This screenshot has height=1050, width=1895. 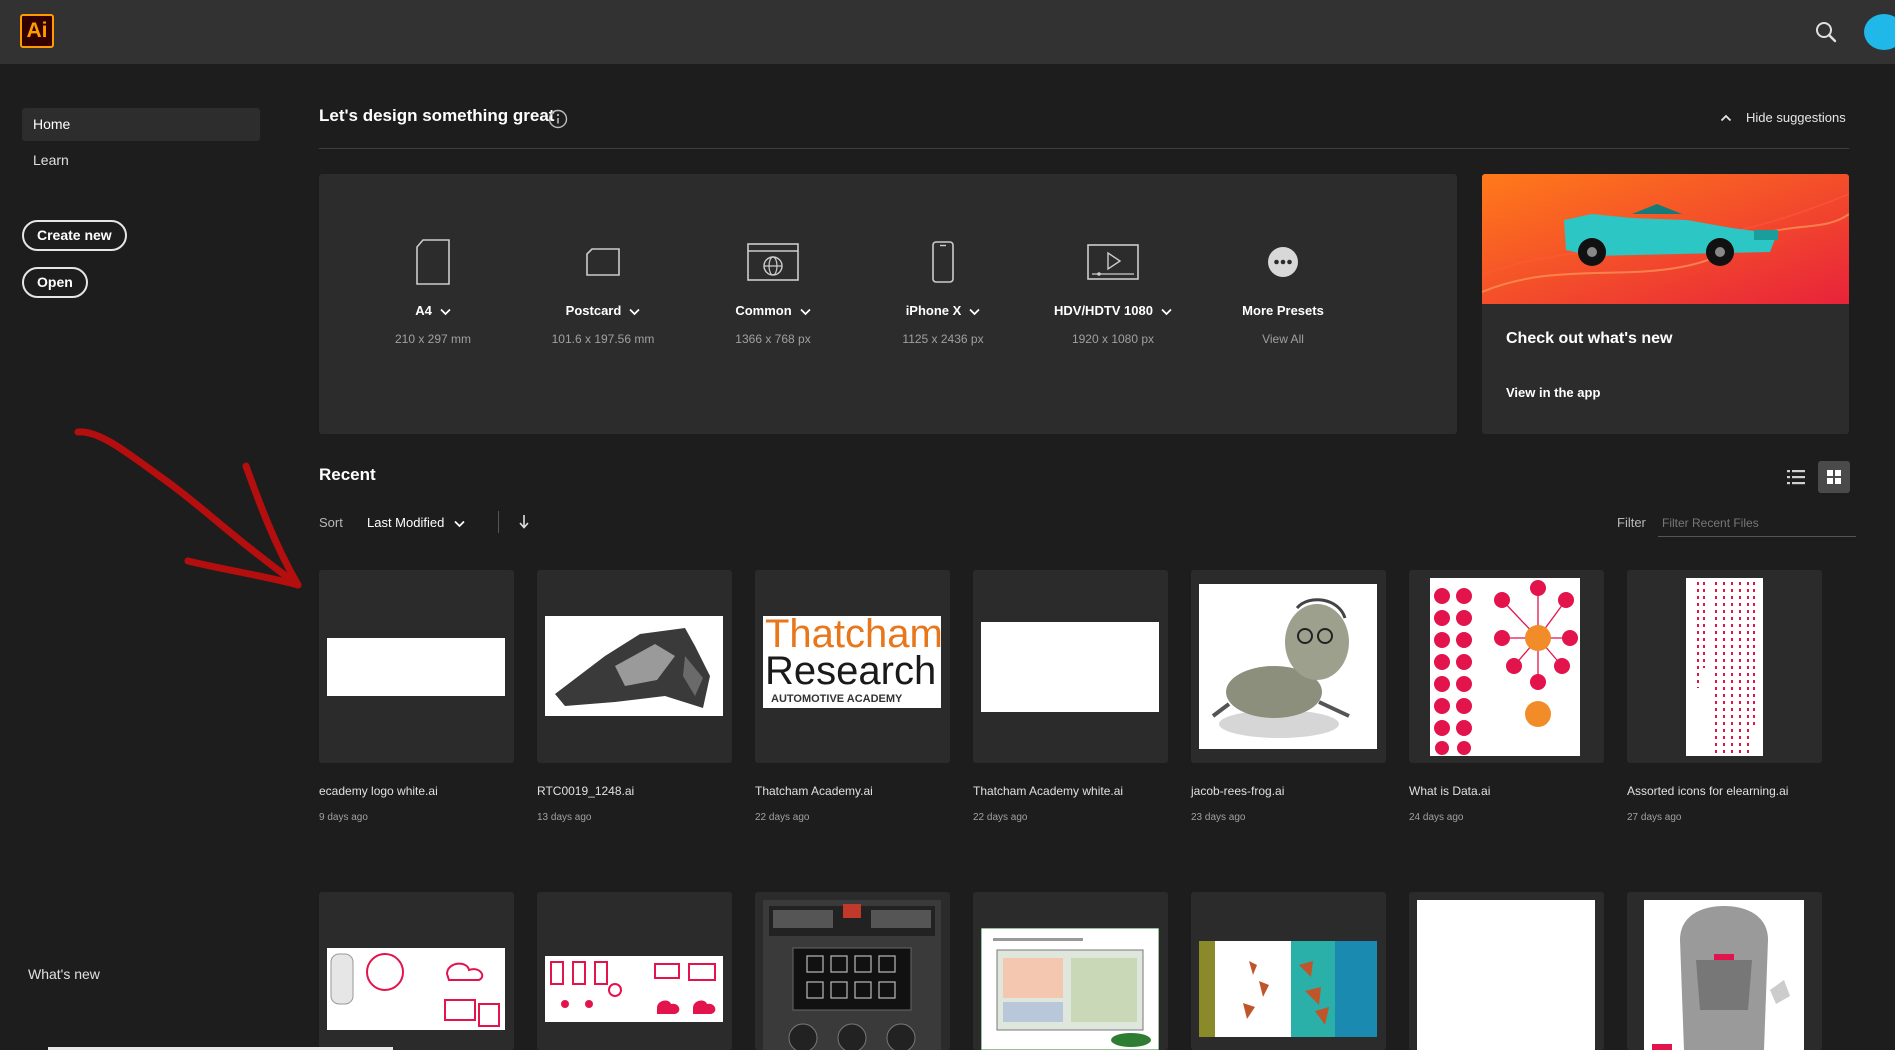 I want to click on preset-size: 1366 x 768 px, so click(x=773, y=339).